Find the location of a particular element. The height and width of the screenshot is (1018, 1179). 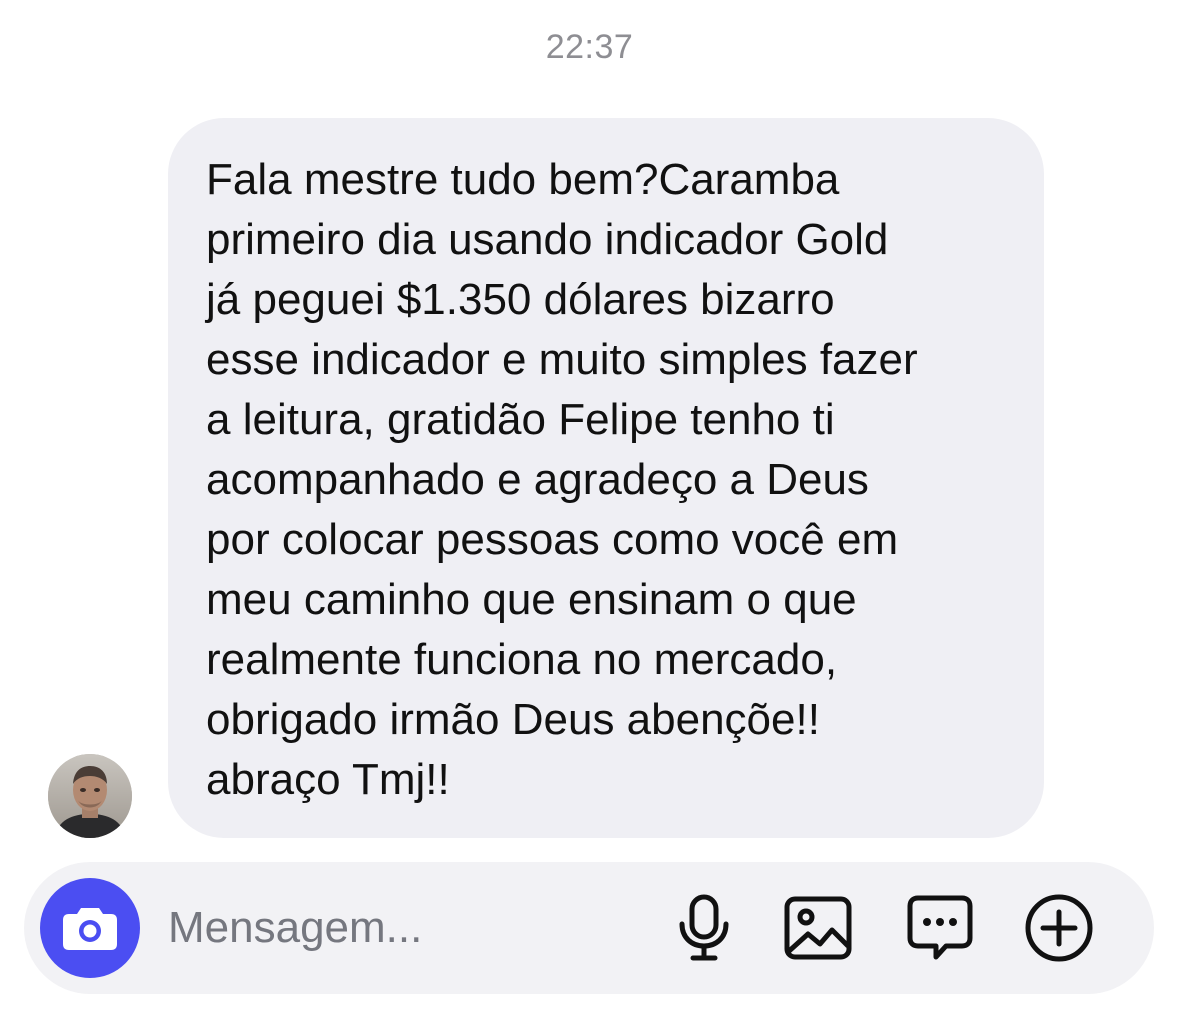

microphone-icon is located at coordinates (704, 927).